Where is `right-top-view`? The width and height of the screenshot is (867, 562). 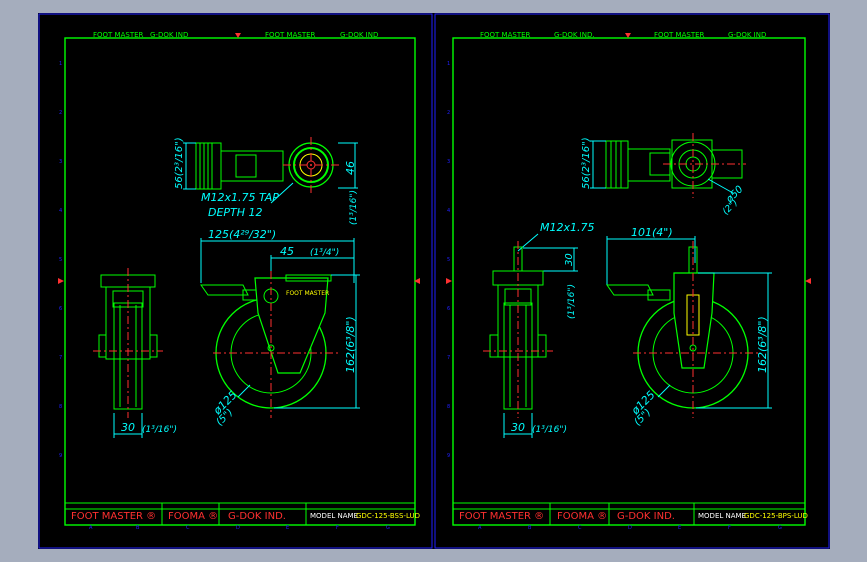
right-top-view is located at coordinates (668, 165).